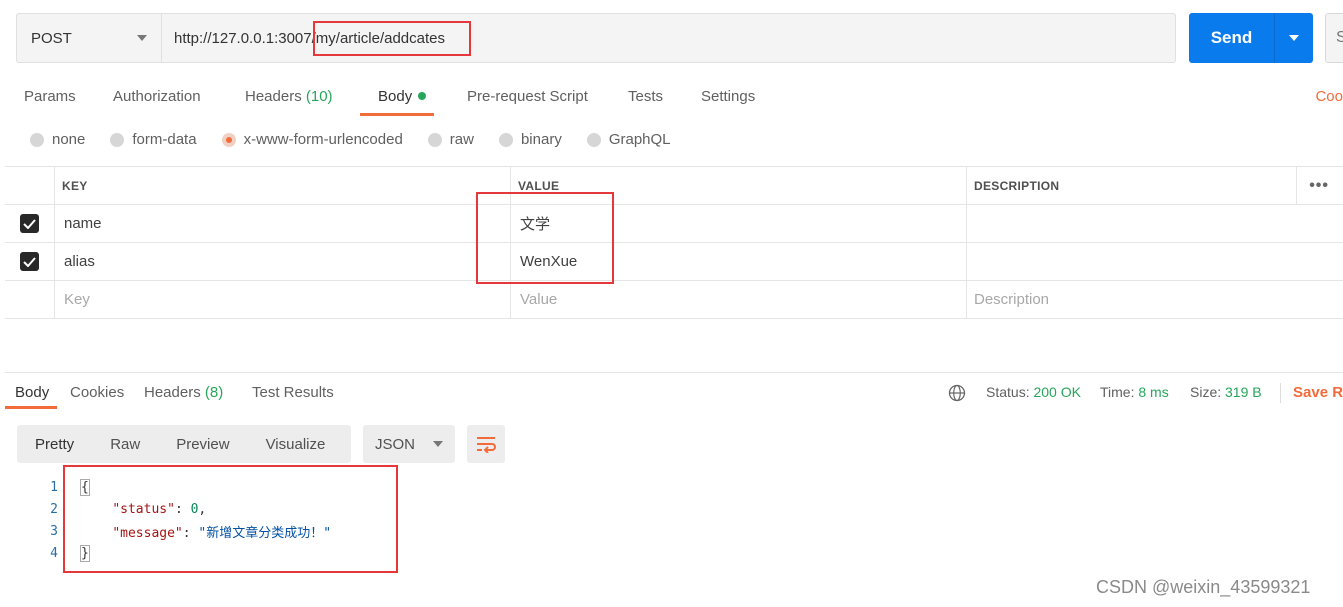 This screenshot has width=1343, height=607. What do you see at coordinates (125, 444) in the screenshot?
I see `view-raw: Raw` at bounding box center [125, 444].